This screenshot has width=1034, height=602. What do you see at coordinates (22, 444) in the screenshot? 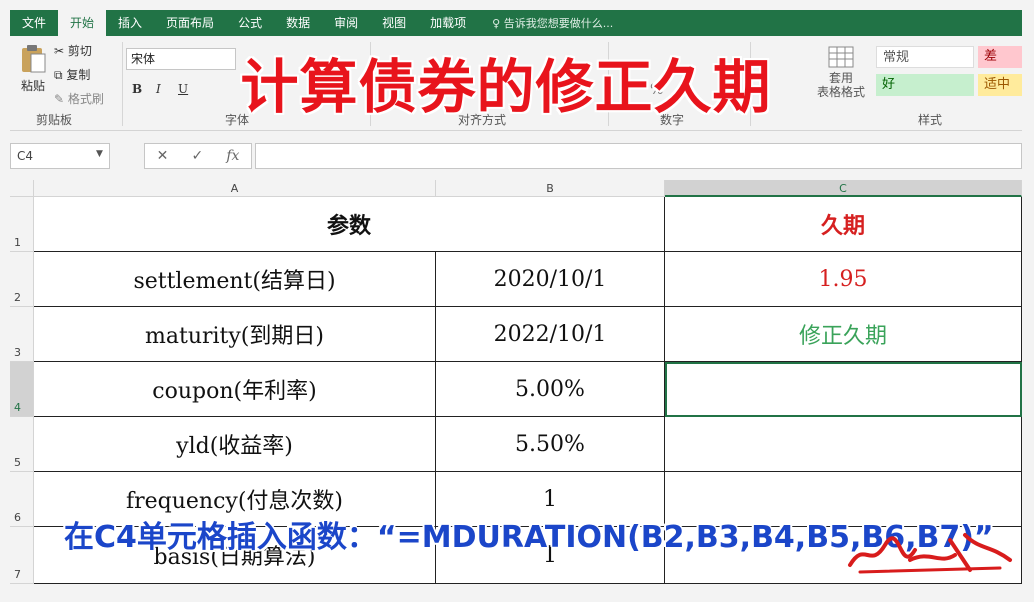
I see `row-header: 5` at bounding box center [22, 444].